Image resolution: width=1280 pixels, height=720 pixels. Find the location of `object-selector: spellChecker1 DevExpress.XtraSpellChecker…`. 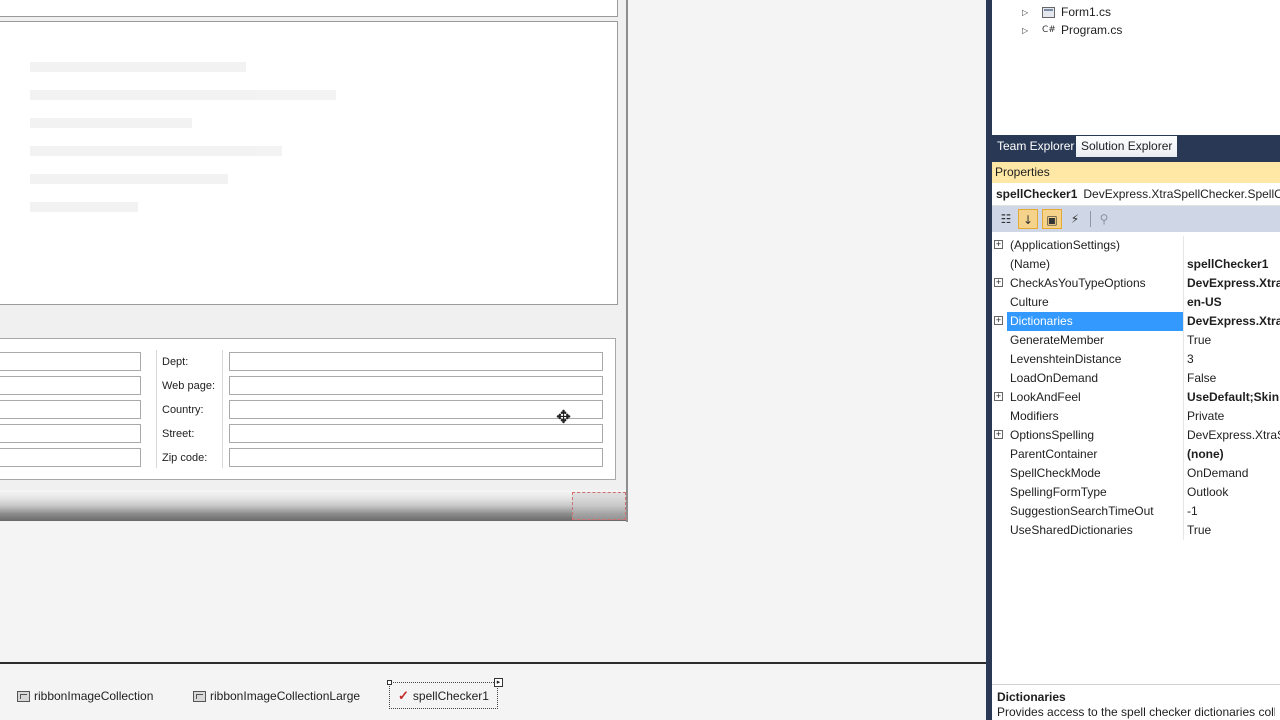

object-selector: spellChecker1 DevExpress.XtraSpellChecker… is located at coordinates (1136, 194).